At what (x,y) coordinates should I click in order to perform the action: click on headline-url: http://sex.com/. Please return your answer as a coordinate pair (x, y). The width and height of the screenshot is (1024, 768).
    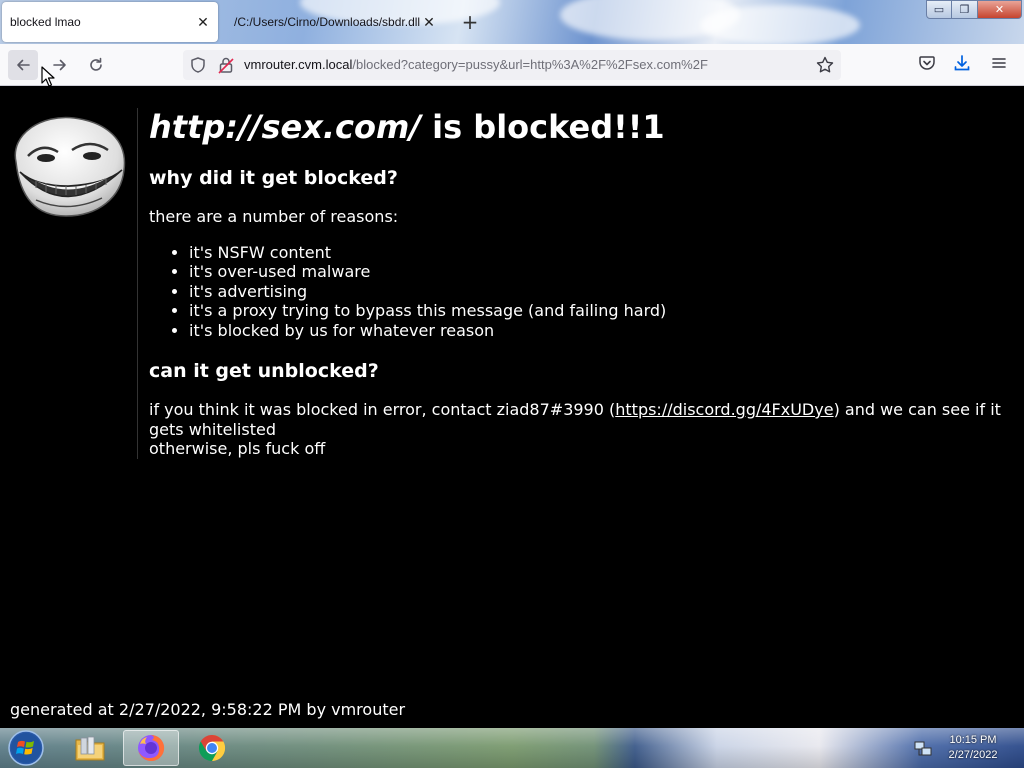
    Looking at the image, I should click on (285, 127).